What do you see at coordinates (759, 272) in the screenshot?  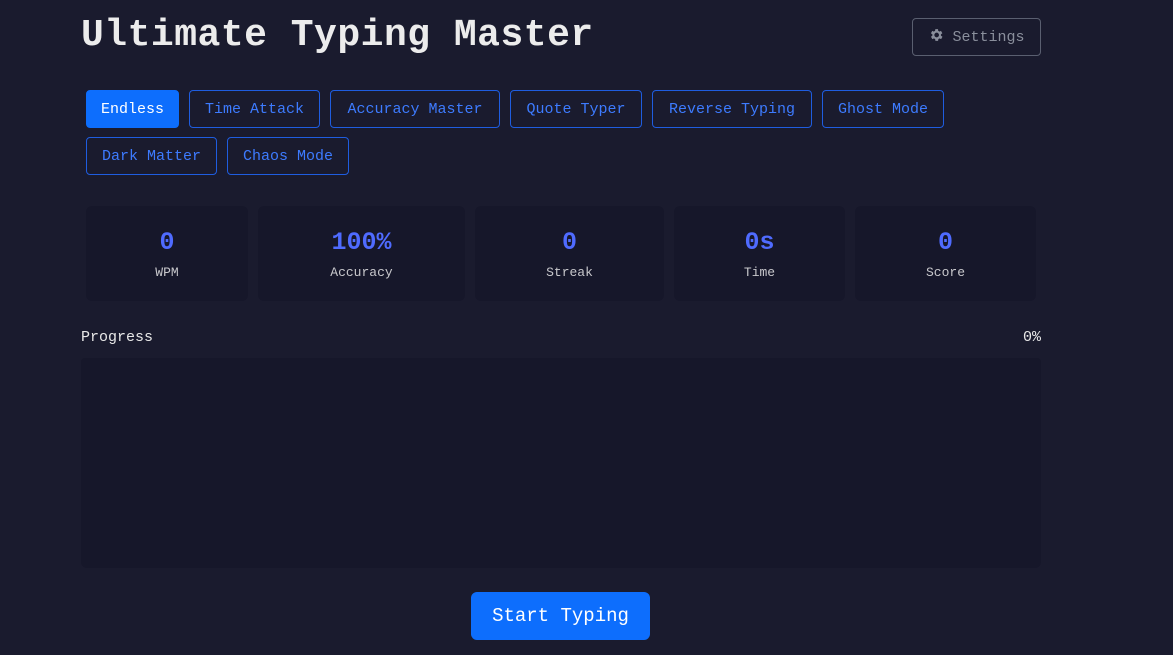 I see `stat-label: Time` at bounding box center [759, 272].